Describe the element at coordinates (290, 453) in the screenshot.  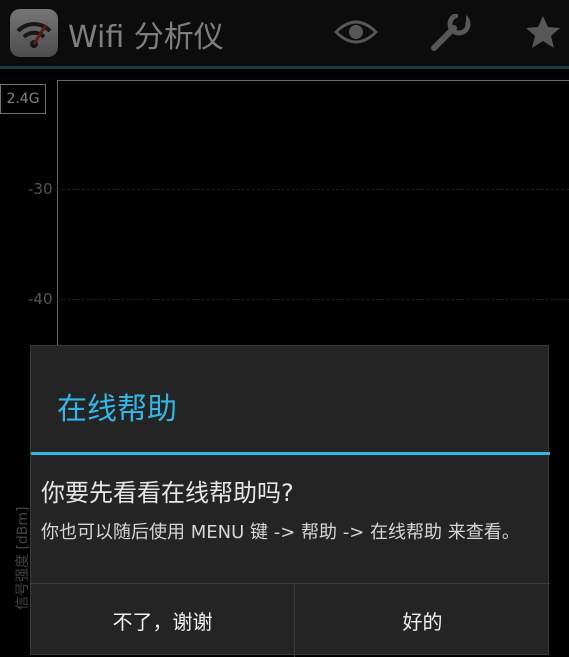
I see `dialog-title-divider` at that location.